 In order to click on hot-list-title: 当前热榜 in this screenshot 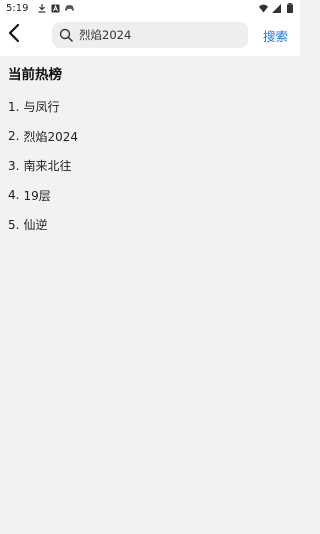, I will do `click(35, 75)`.